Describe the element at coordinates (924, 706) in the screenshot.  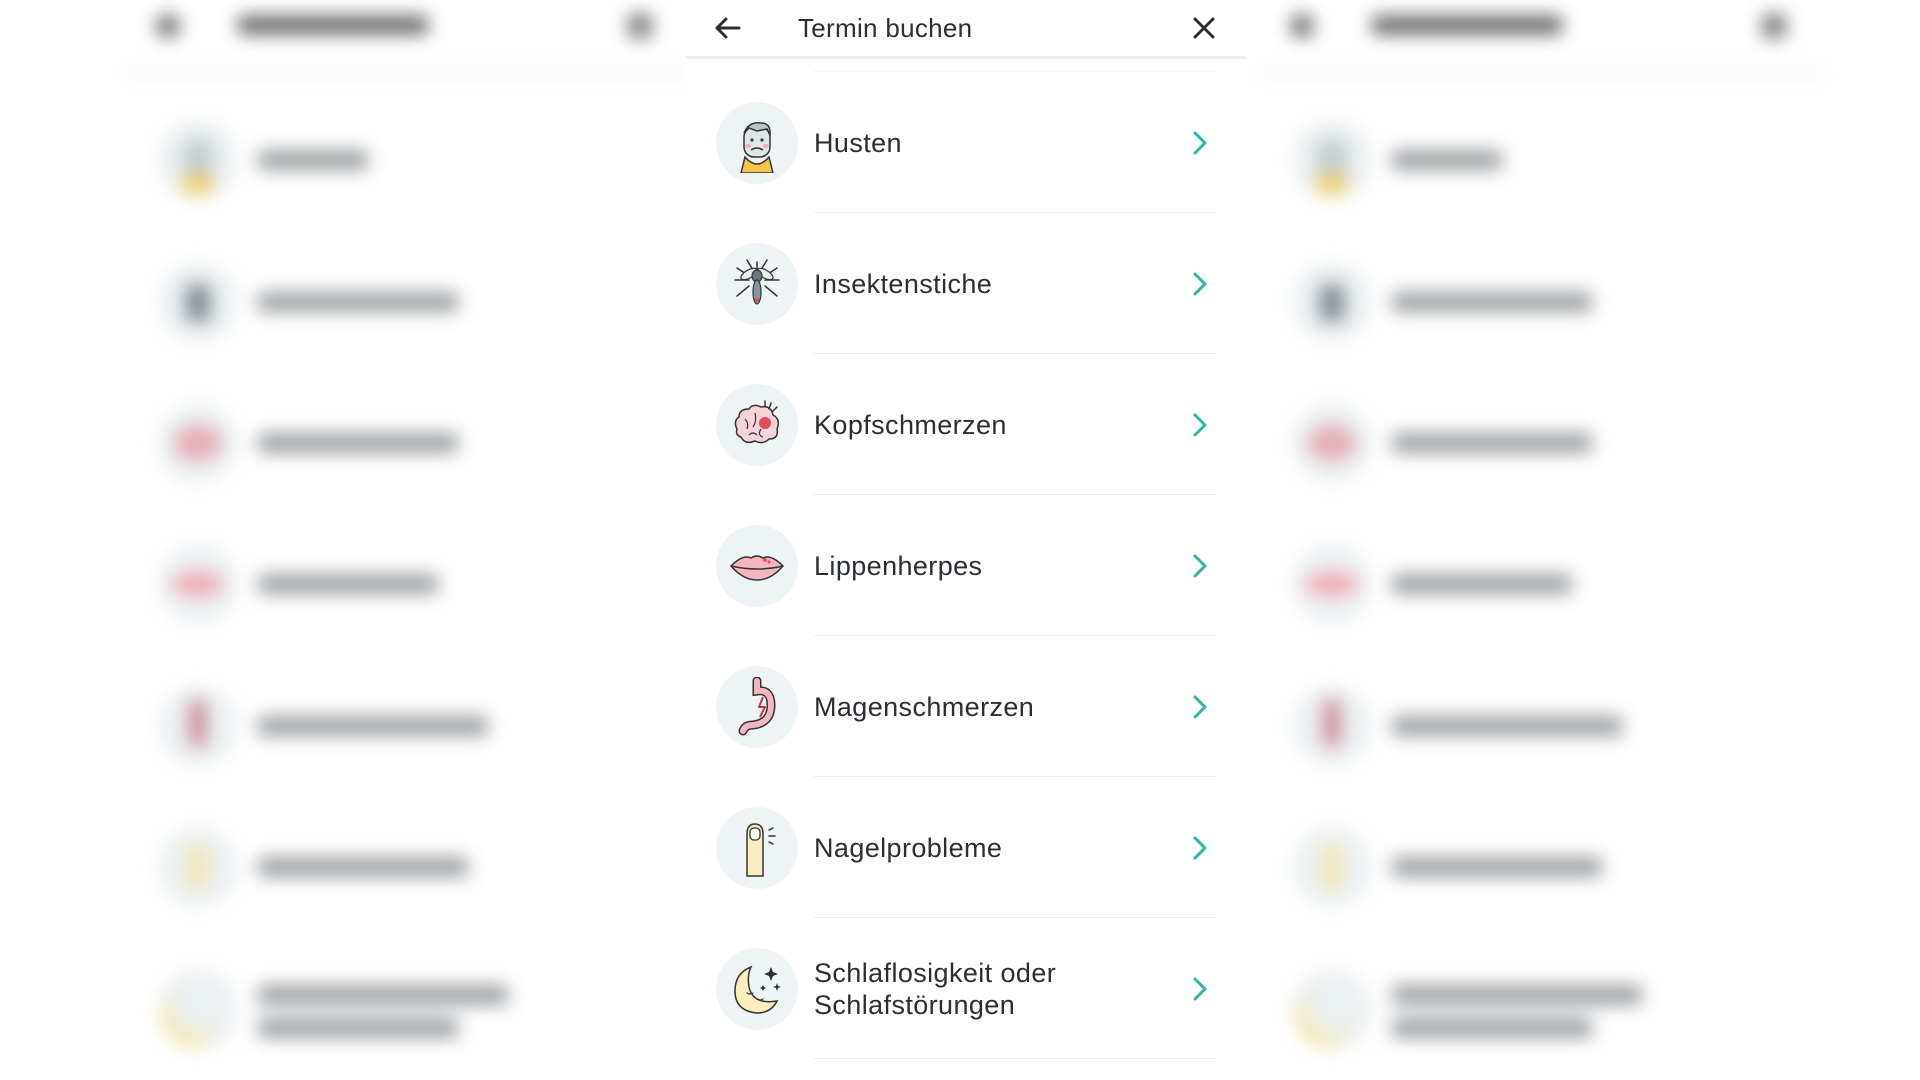
I see `list-item-label: Magenschmerzen` at that location.